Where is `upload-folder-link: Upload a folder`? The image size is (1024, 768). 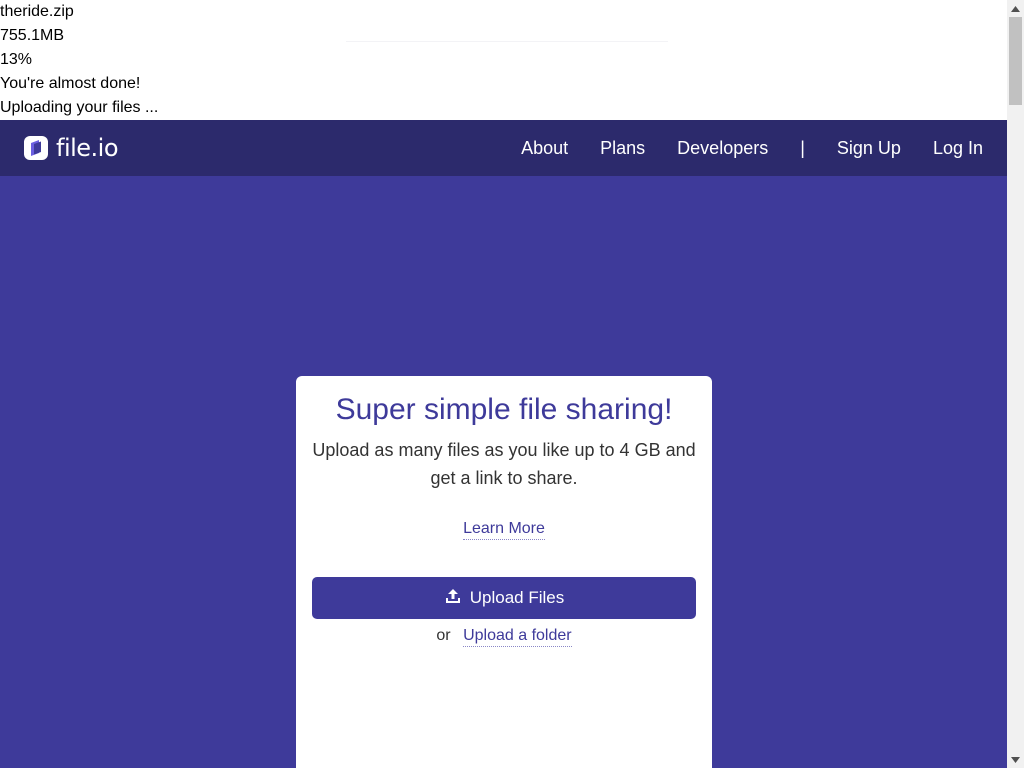 upload-folder-link: Upload a folder is located at coordinates (517, 637).